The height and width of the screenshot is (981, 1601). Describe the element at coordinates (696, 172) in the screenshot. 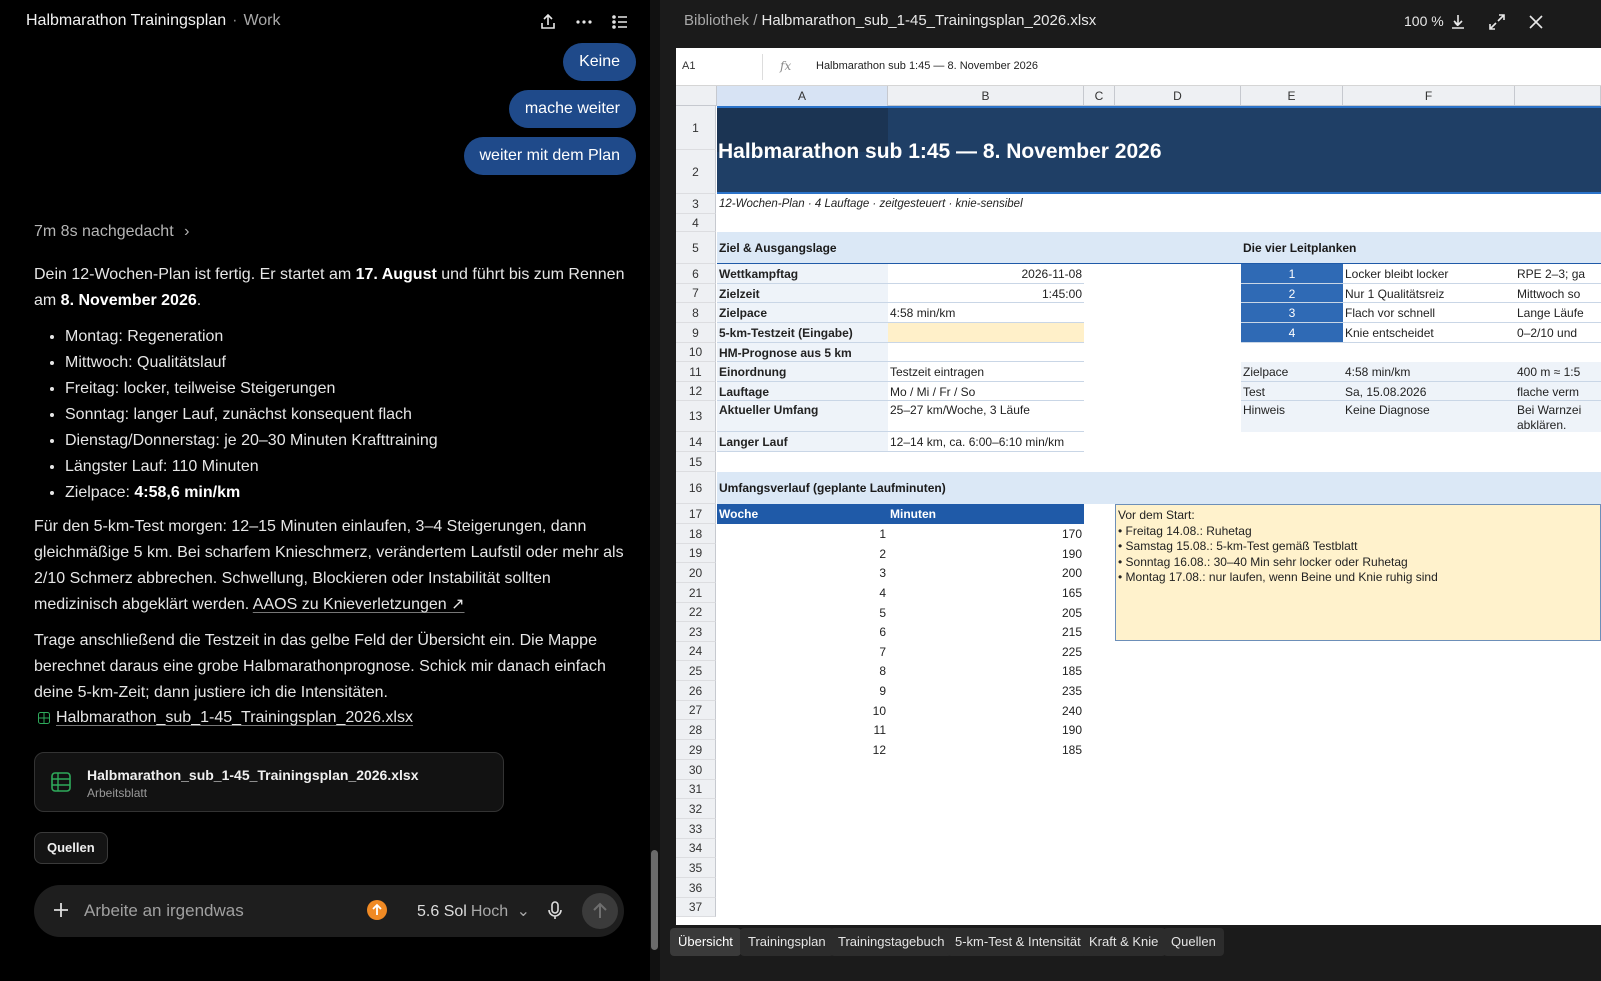

I see `row-header: 2` at that location.